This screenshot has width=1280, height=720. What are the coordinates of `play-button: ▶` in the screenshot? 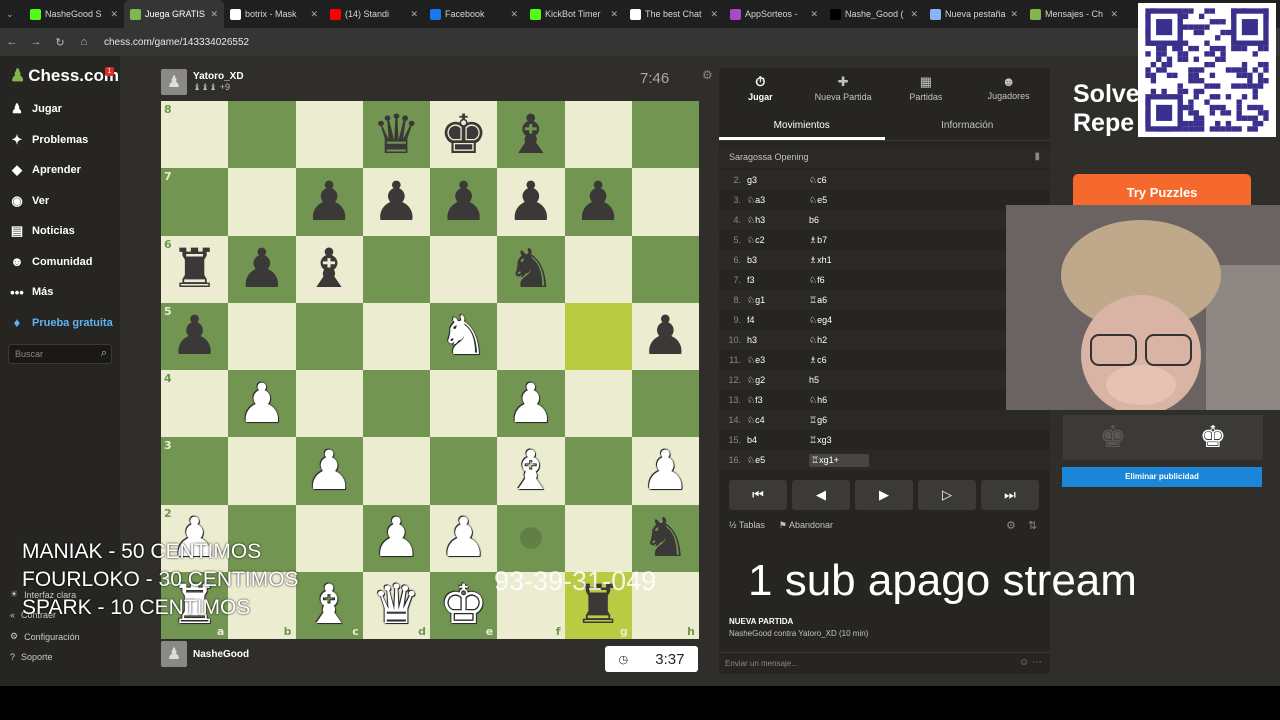 It's located at (884, 495).